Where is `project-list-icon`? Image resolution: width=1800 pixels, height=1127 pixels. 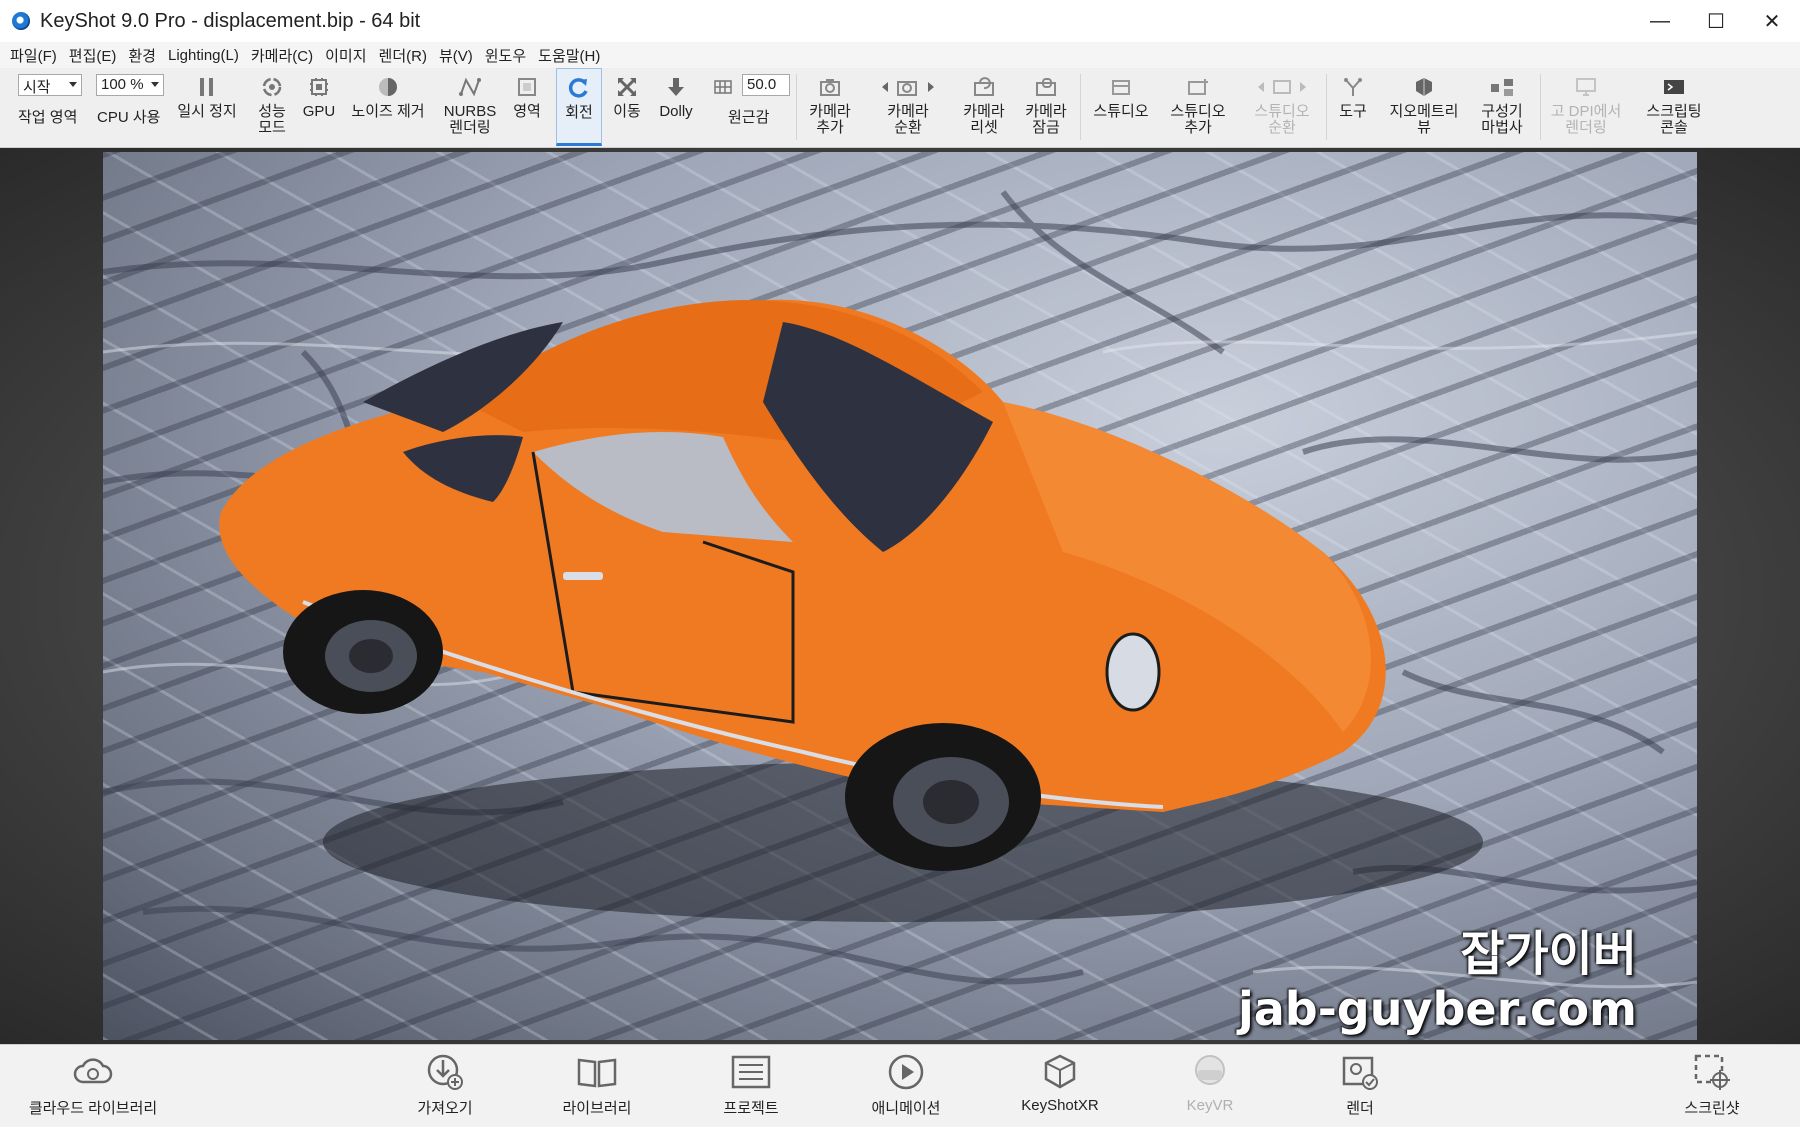
project-list-icon is located at coordinates (751, 1072).